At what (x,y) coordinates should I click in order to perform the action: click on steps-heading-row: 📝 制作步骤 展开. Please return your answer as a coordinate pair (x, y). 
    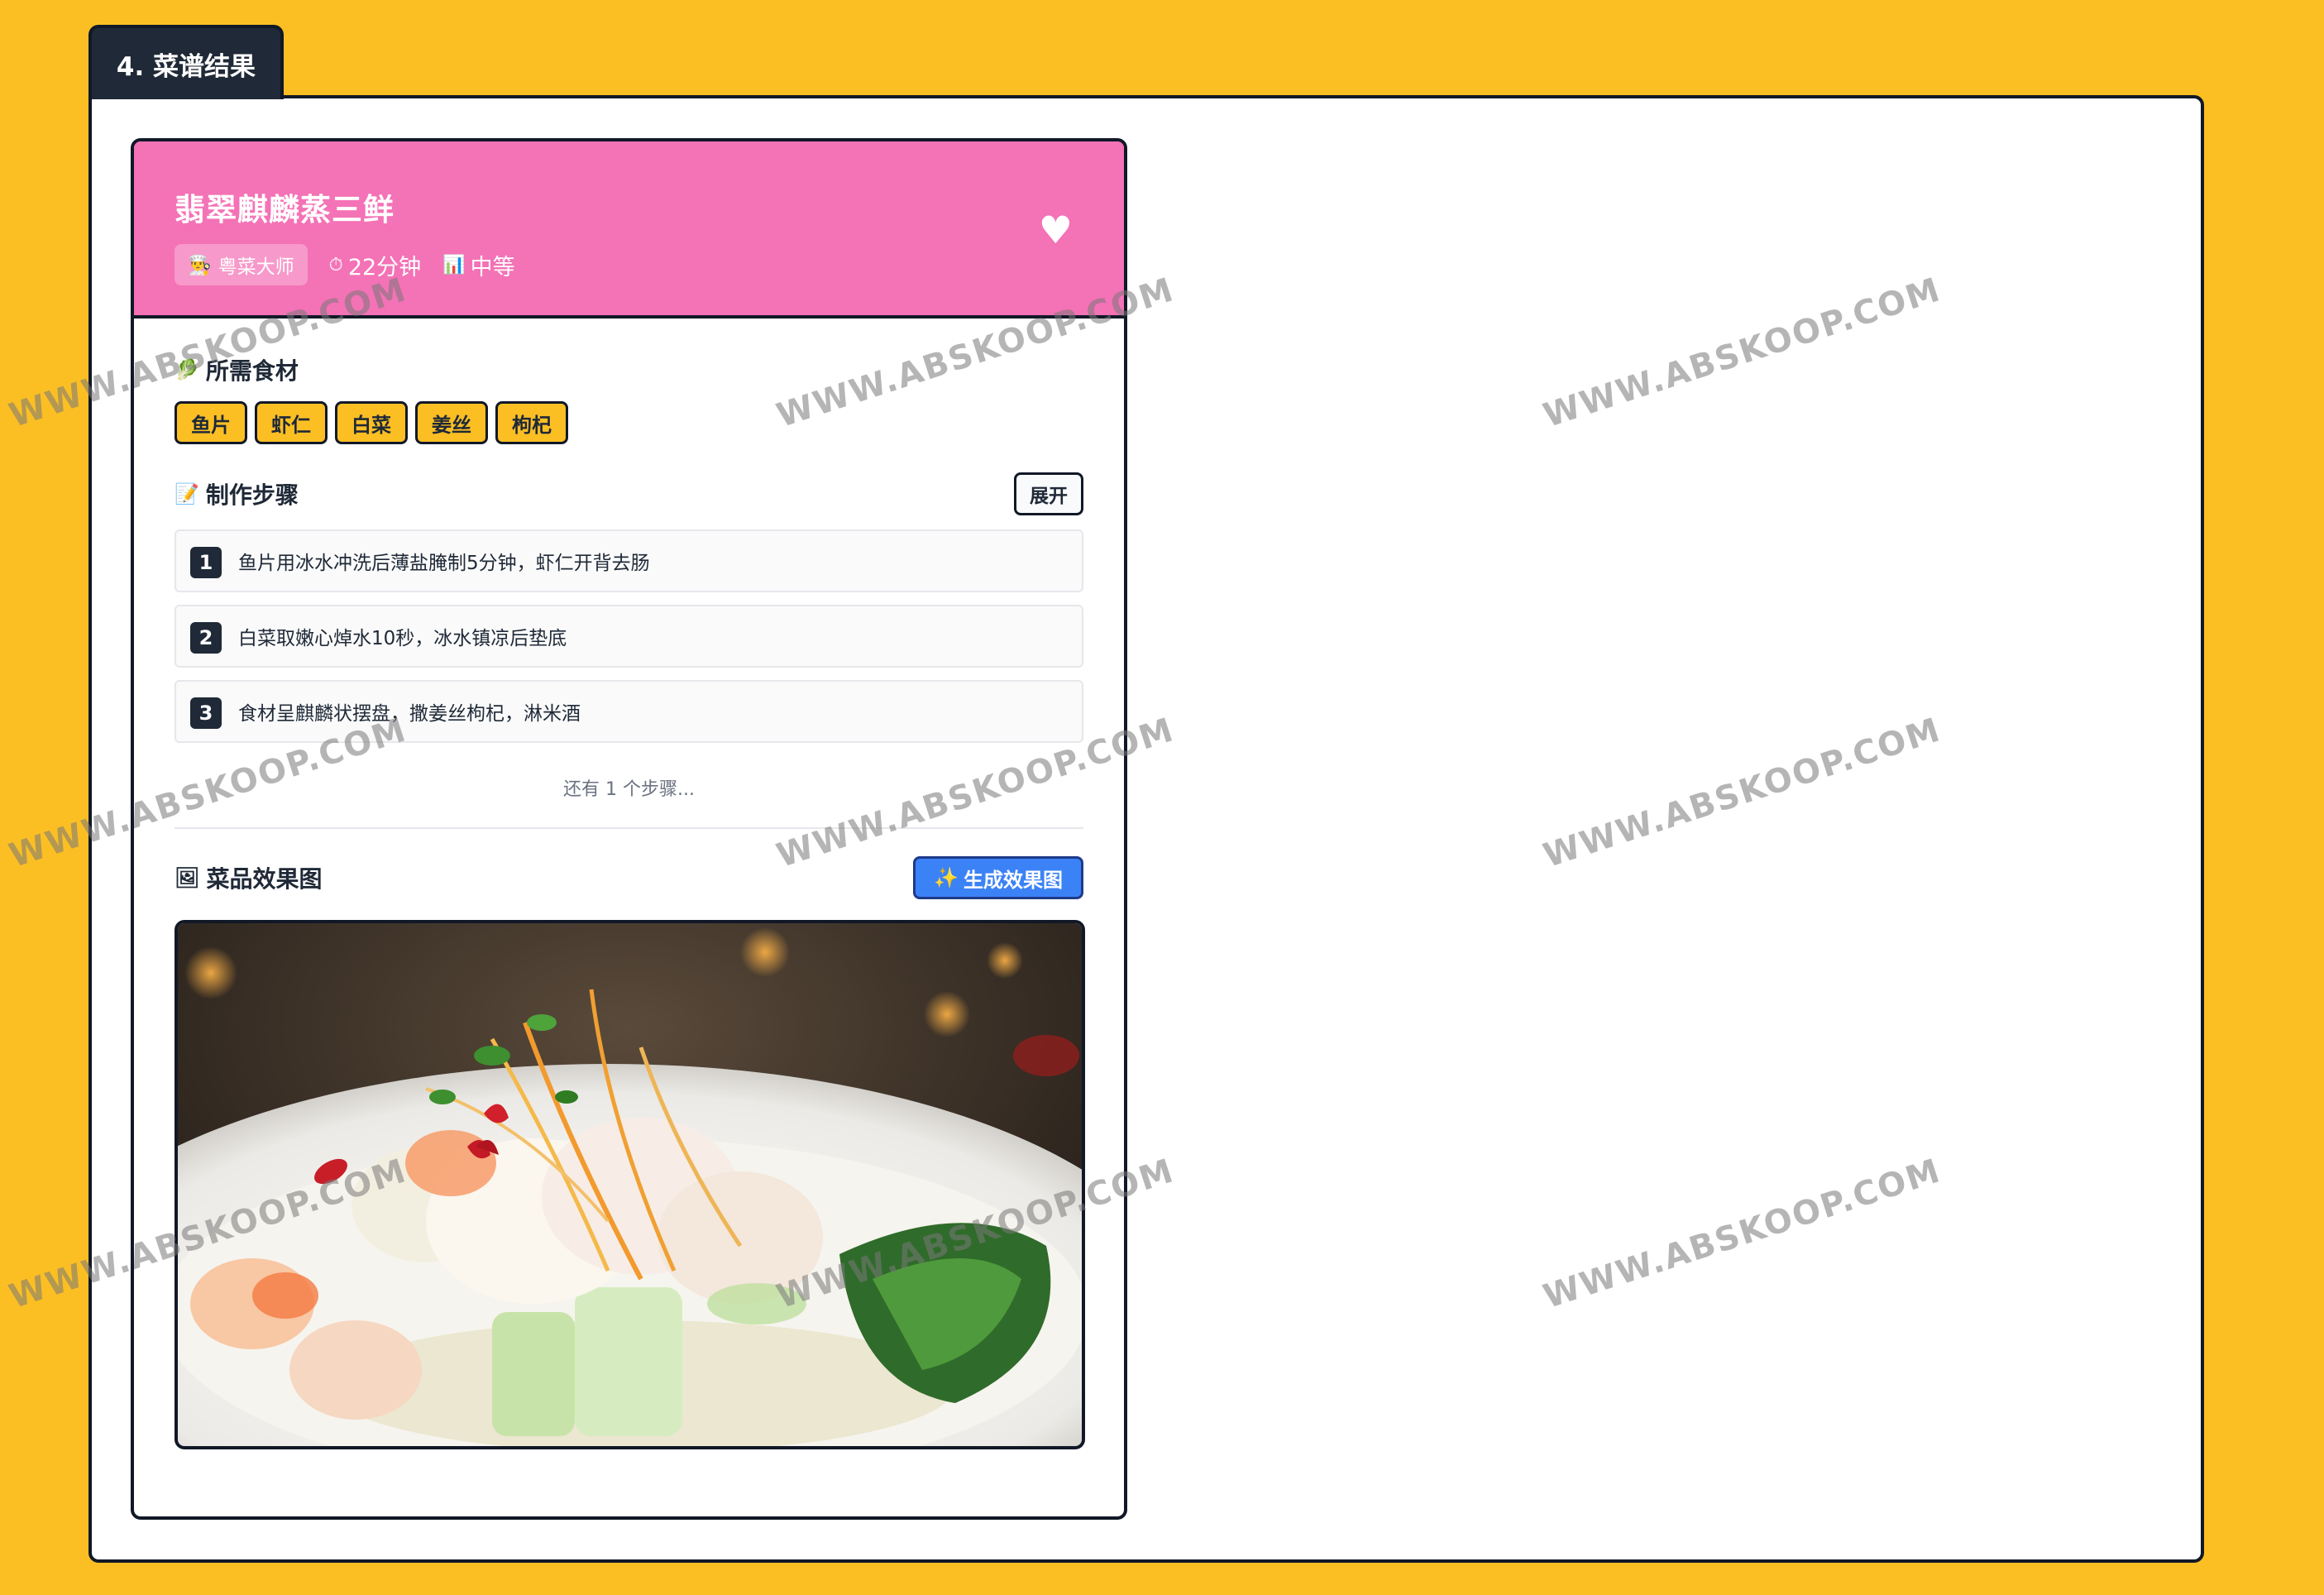
    Looking at the image, I should click on (629, 493).